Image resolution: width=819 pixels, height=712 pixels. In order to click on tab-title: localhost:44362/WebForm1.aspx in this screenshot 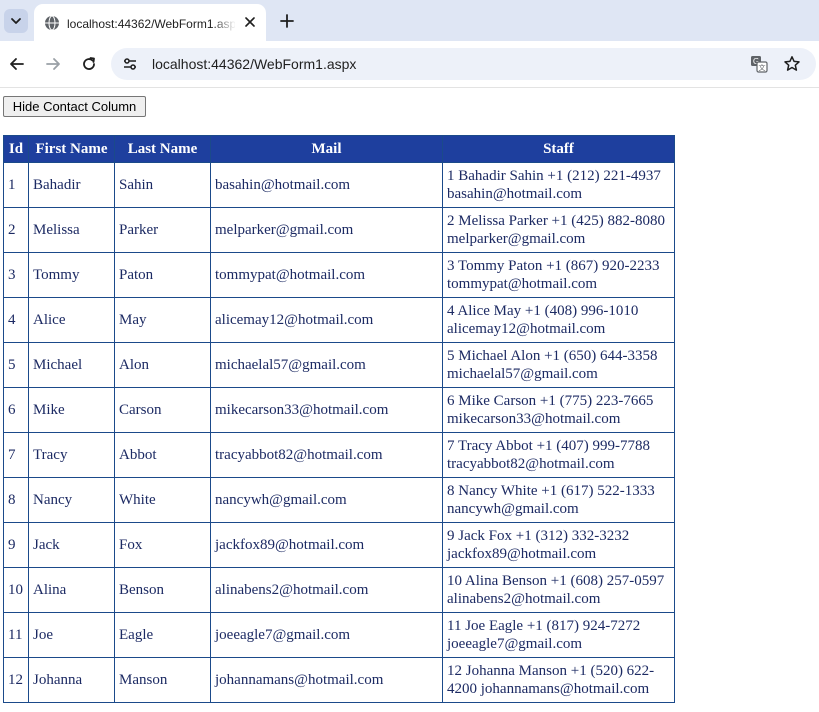, I will do `click(151, 24)`.